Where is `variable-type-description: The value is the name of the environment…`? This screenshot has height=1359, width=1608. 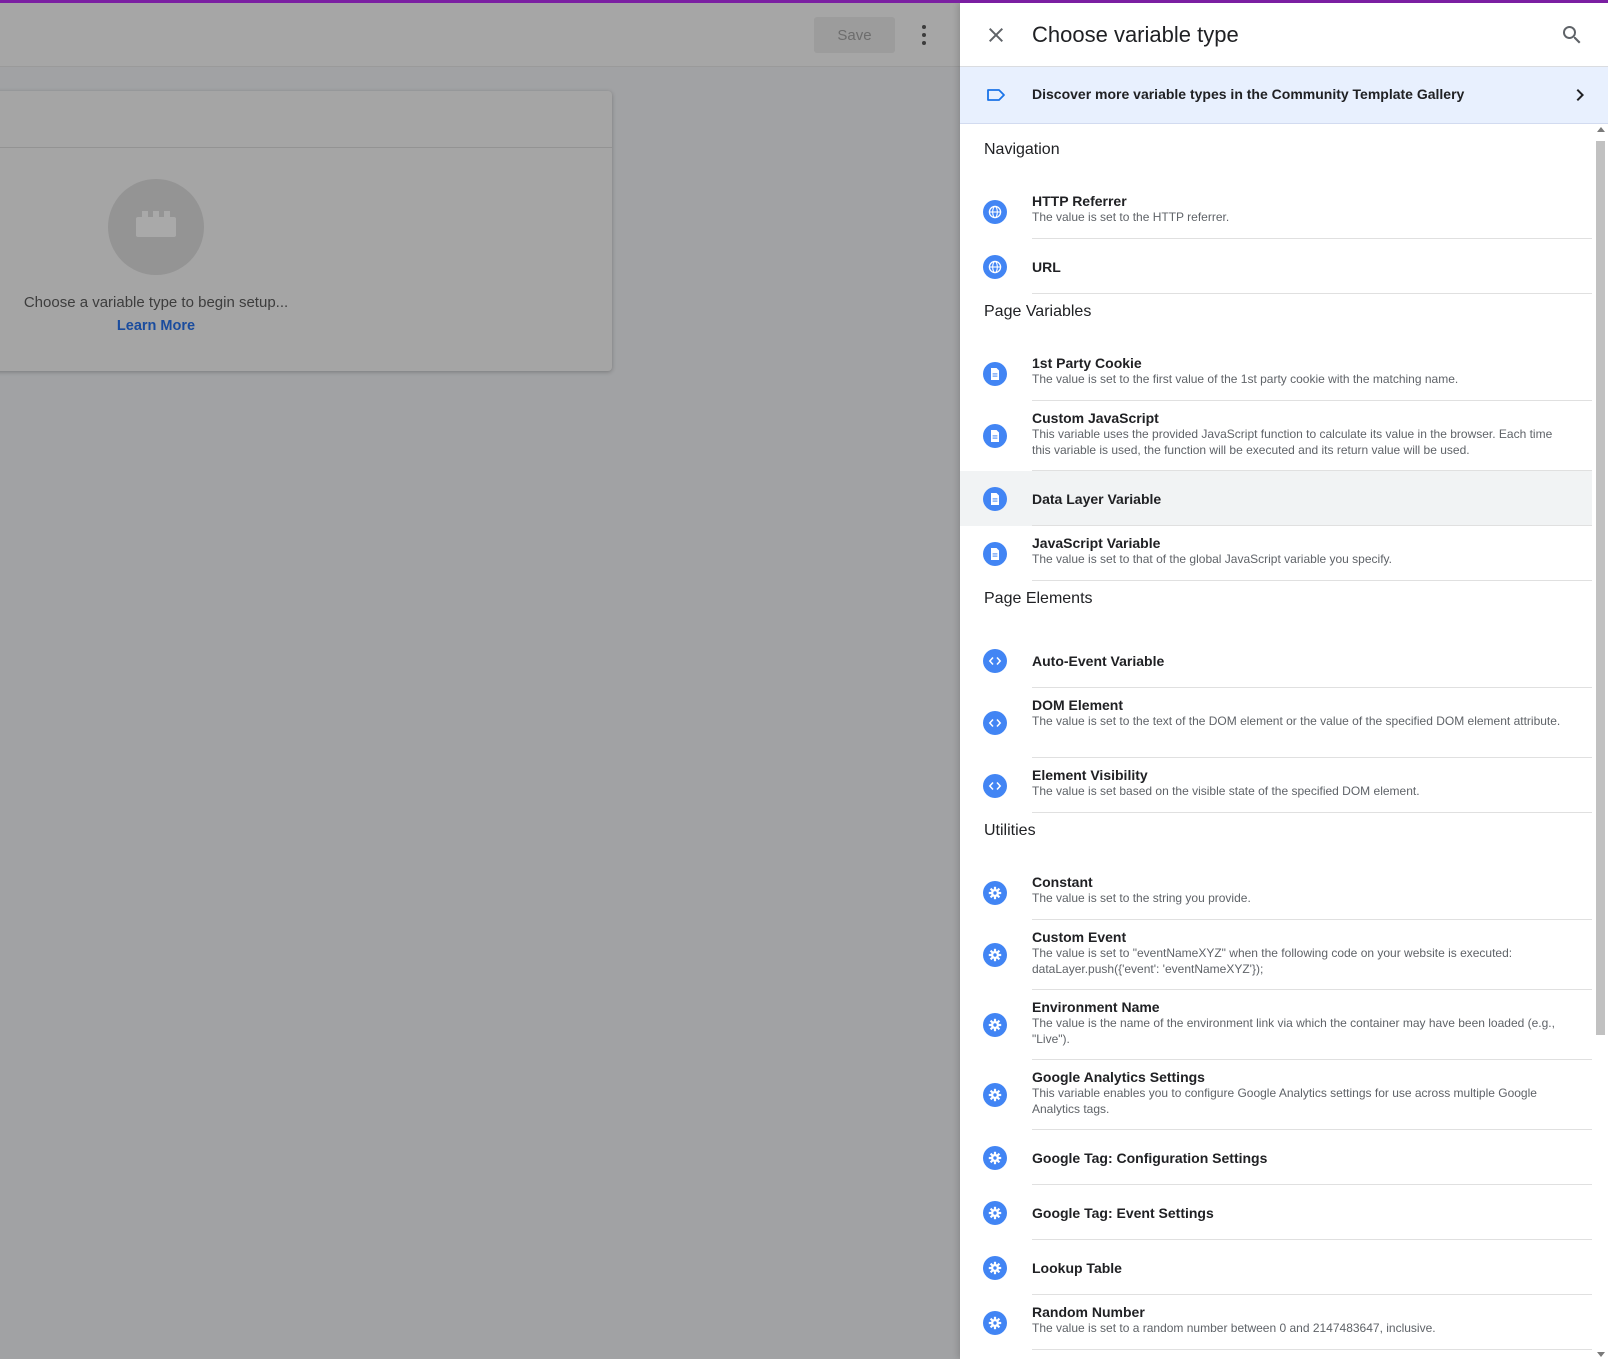
variable-type-description: The value is the name of the environment… is located at coordinates (1293, 1031).